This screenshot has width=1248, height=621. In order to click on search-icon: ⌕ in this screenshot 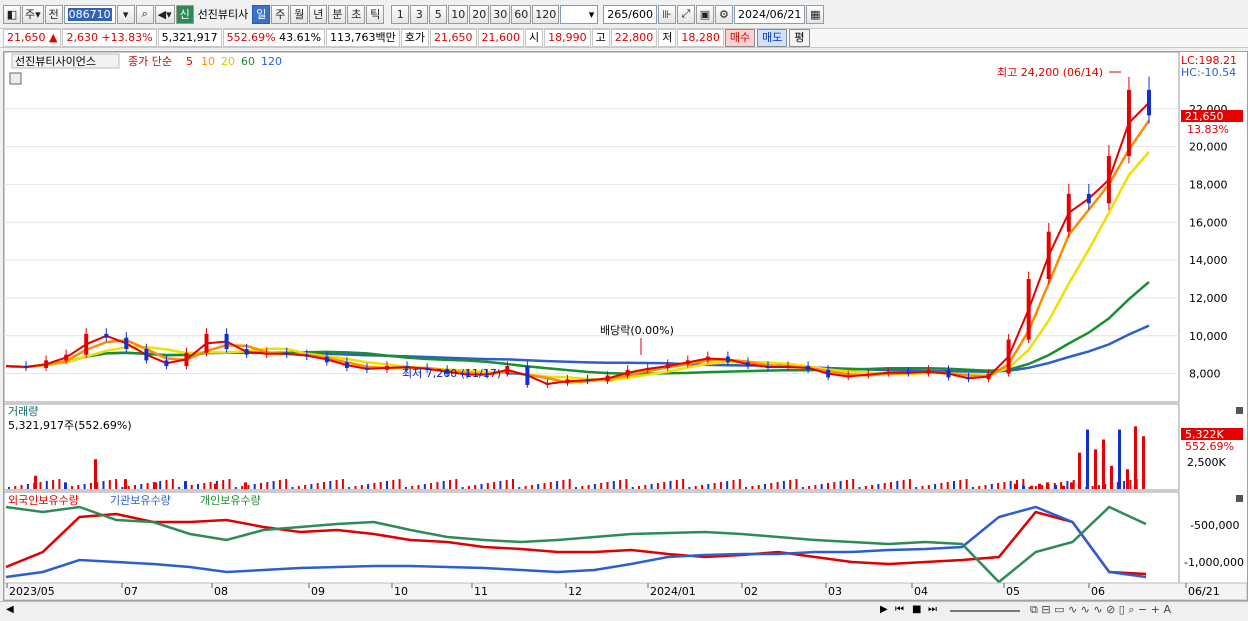, I will do `click(144, 14)`.